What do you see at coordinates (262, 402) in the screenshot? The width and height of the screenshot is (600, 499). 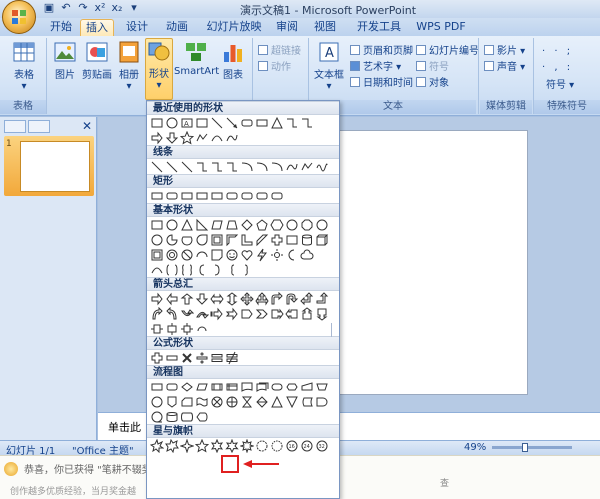 I see `flowchart-sort-icon` at bounding box center [262, 402].